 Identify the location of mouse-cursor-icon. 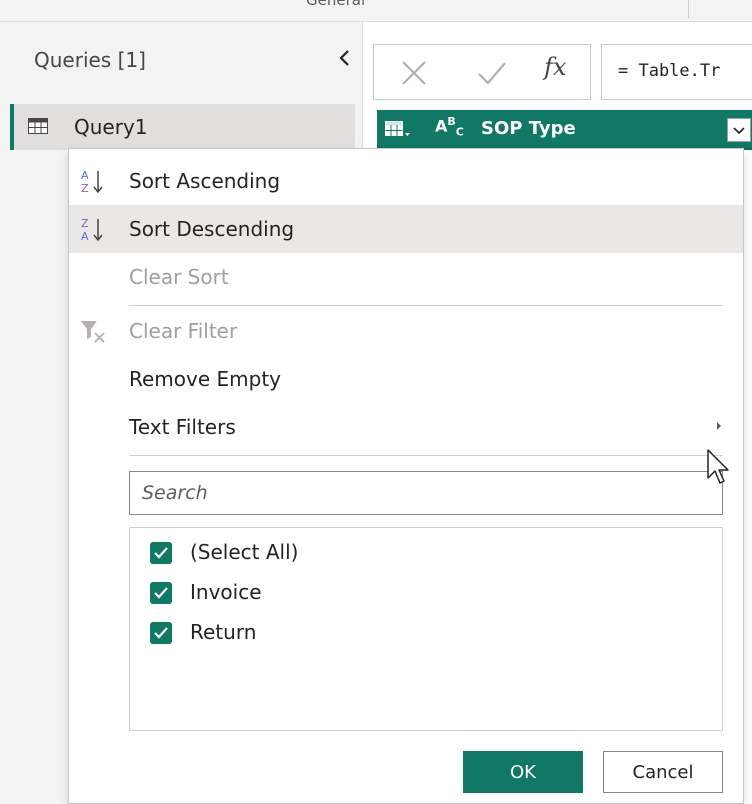
(718, 466).